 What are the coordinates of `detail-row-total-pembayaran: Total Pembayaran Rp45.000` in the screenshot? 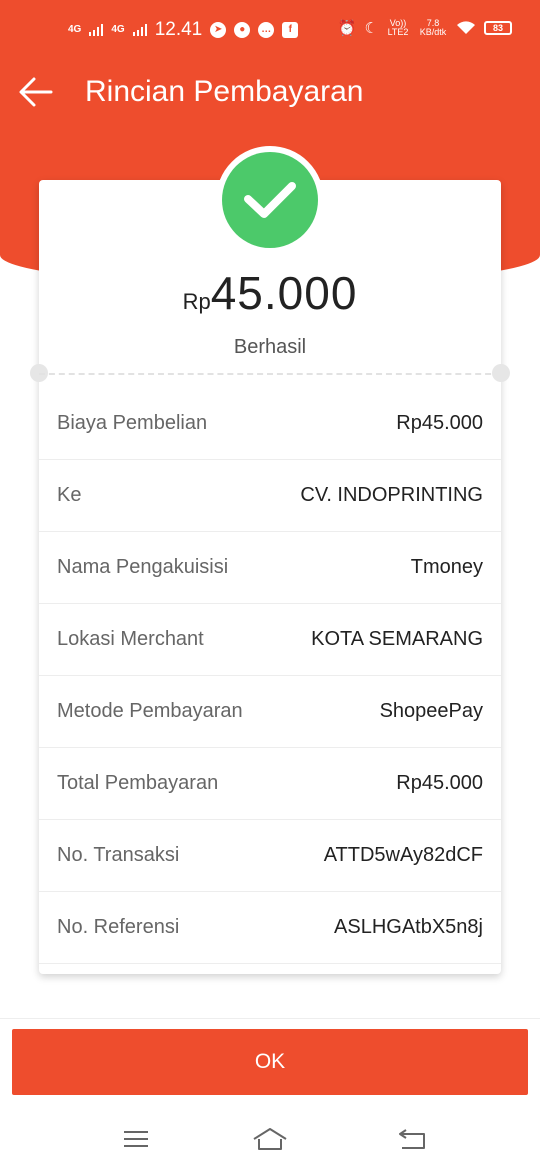 It's located at (270, 784).